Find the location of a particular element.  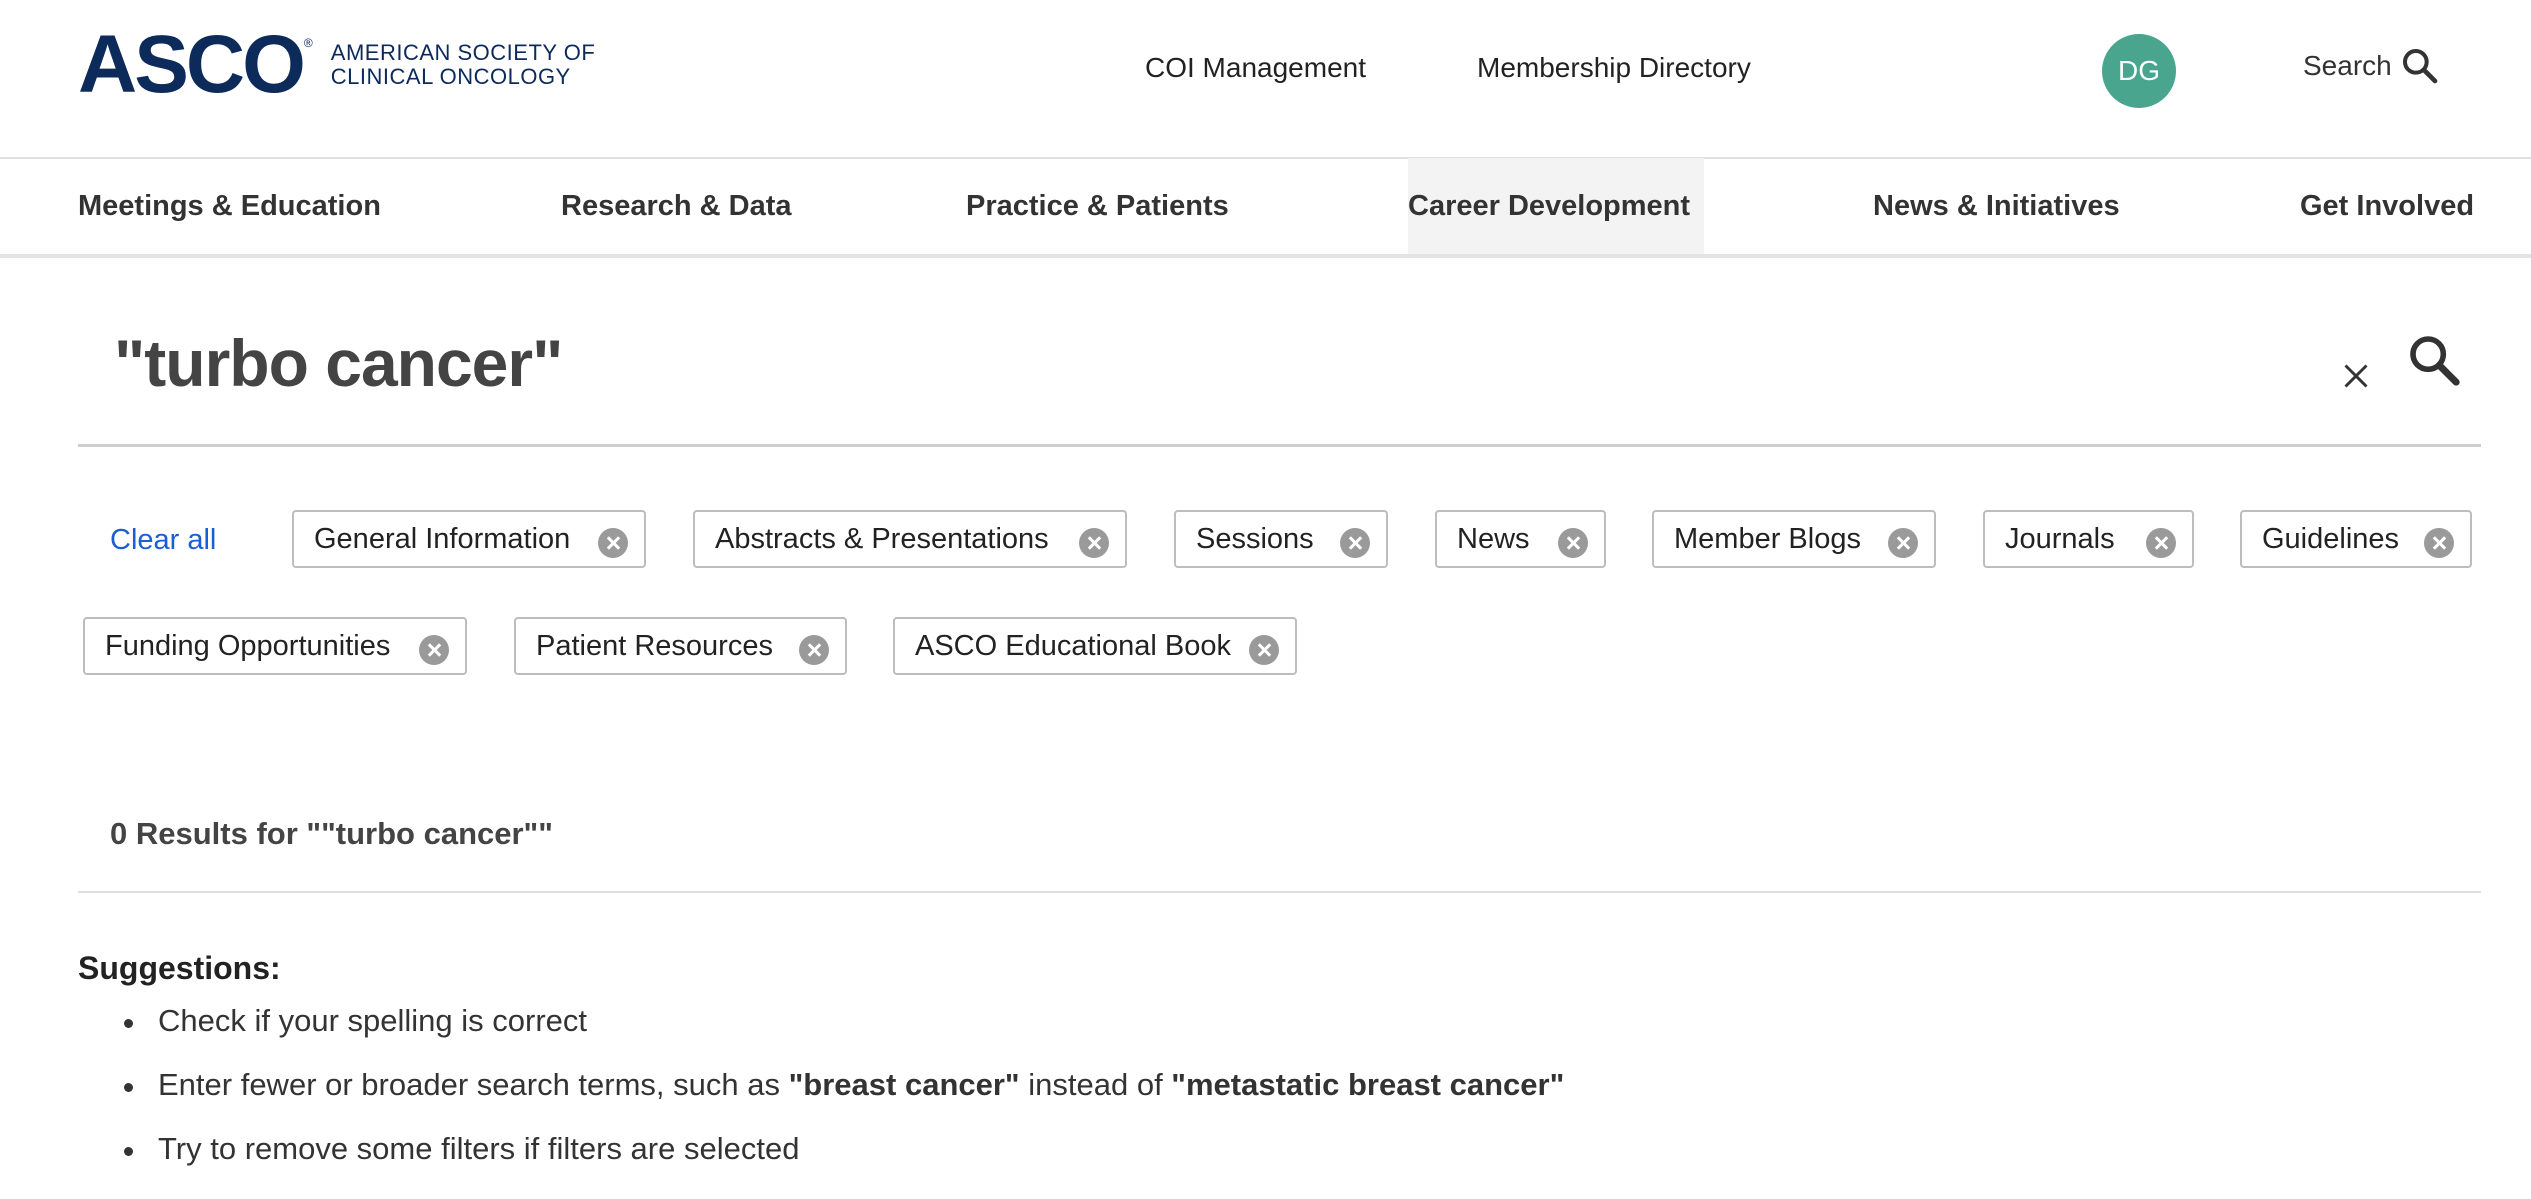

chip-label: Guidelines is located at coordinates (2331, 538).